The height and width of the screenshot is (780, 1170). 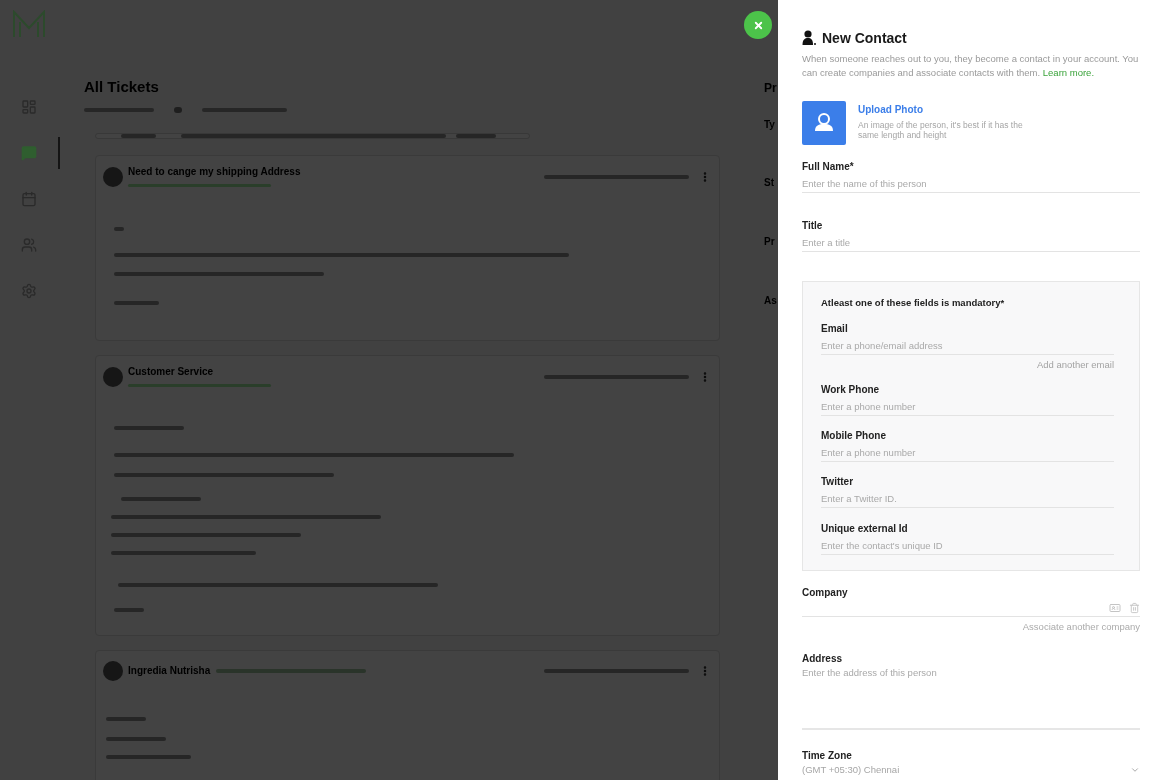 What do you see at coordinates (1068, 72) in the screenshot?
I see `learn-more-link: Learn more.` at bounding box center [1068, 72].